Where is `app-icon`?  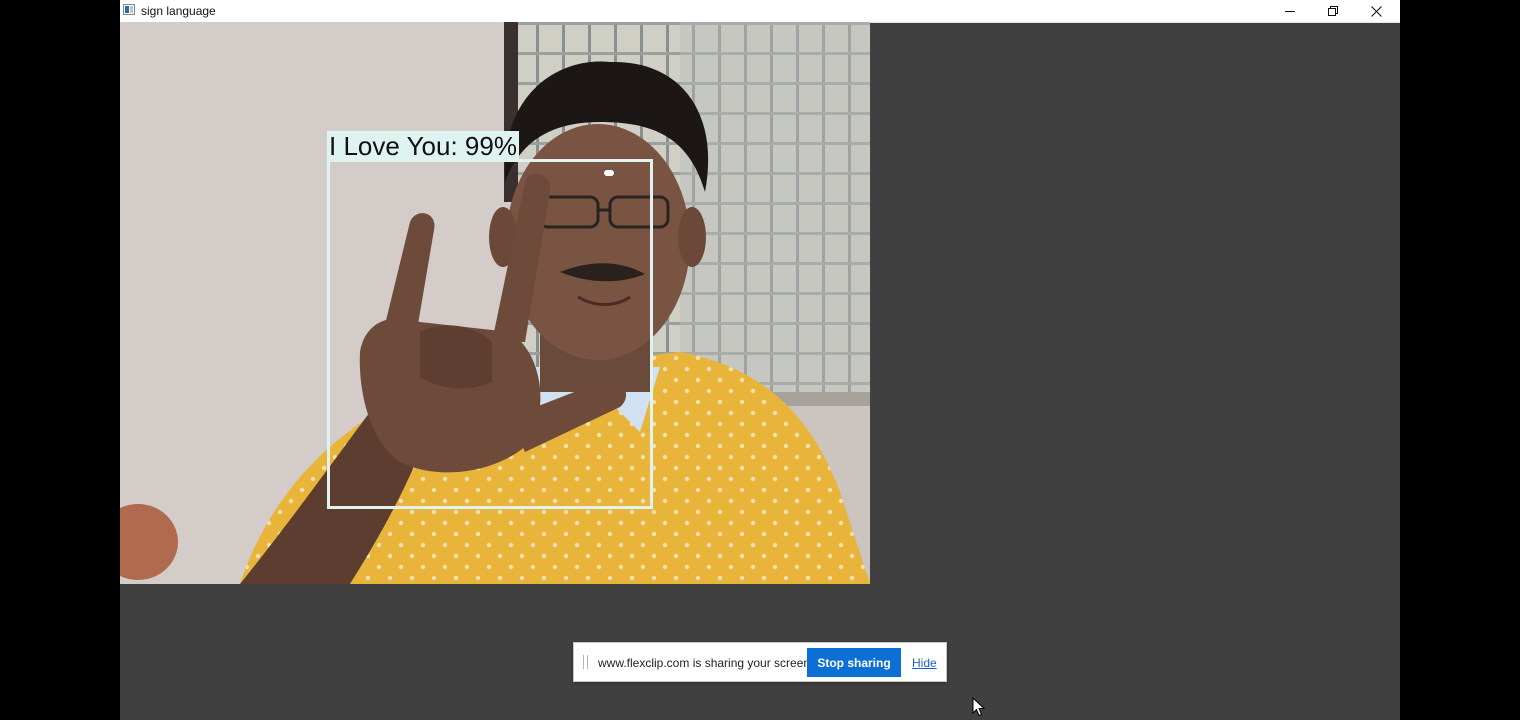
app-icon is located at coordinates (129, 9).